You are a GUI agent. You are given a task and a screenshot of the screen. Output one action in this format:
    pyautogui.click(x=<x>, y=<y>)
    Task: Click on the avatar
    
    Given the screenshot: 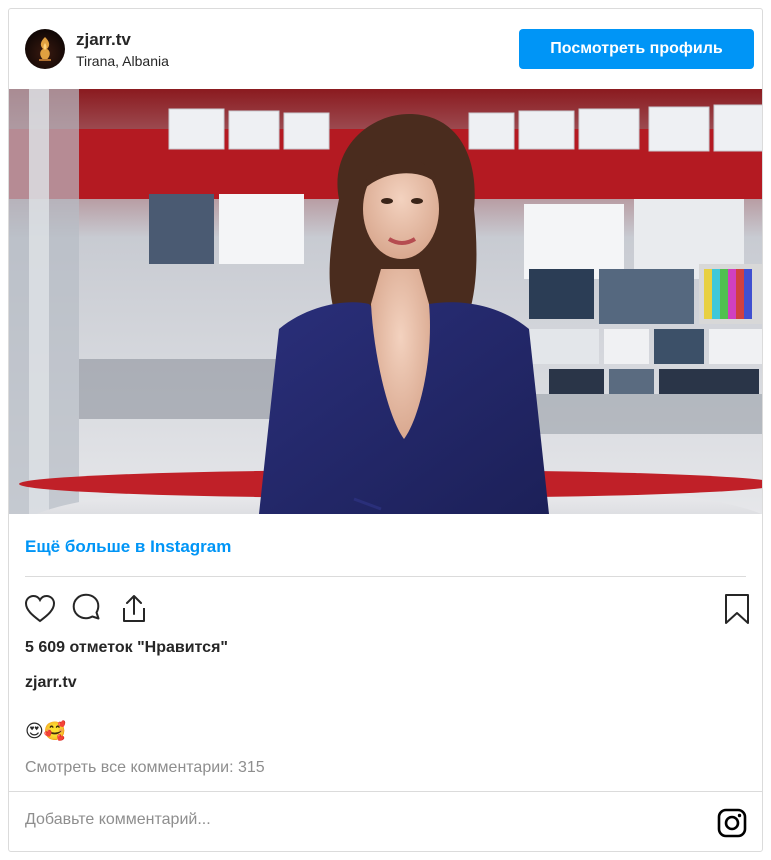 What is the action you would take?
    pyautogui.click(x=45, y=49)
    